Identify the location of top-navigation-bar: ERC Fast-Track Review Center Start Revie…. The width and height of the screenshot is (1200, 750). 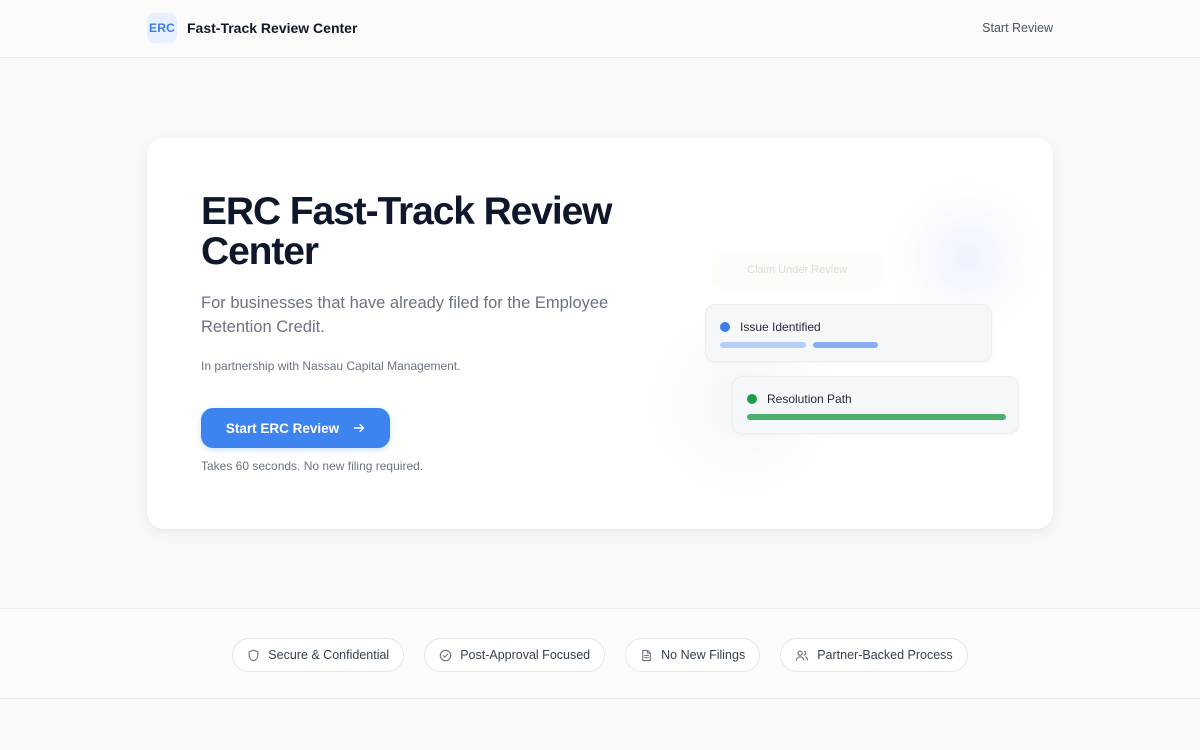
(600, 29).